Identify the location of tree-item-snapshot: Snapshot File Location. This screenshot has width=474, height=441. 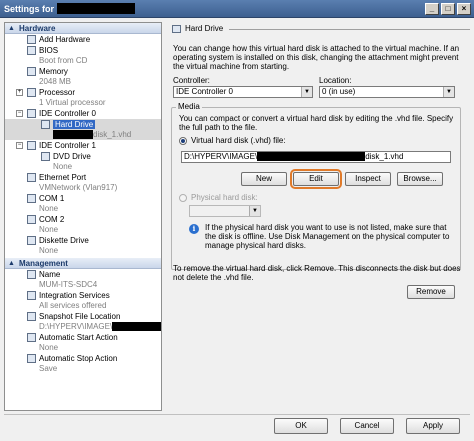
(83, 316).